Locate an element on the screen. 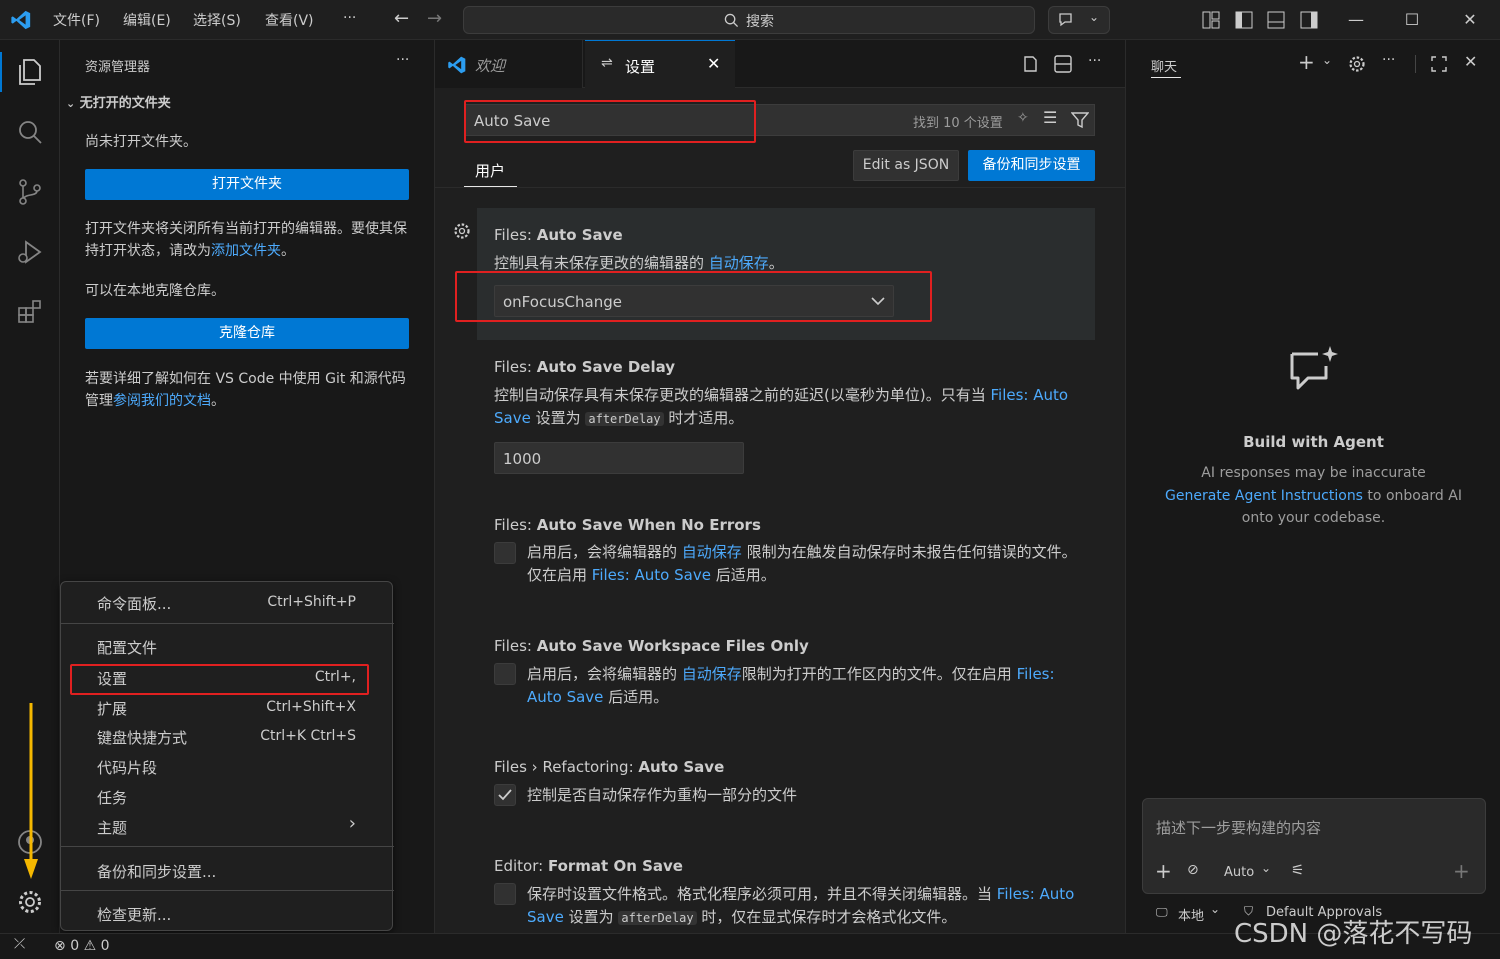 The height and width of the screenshot is (959, 1500). menu-item-themes: 主题 is located at coordinates (112, 827).